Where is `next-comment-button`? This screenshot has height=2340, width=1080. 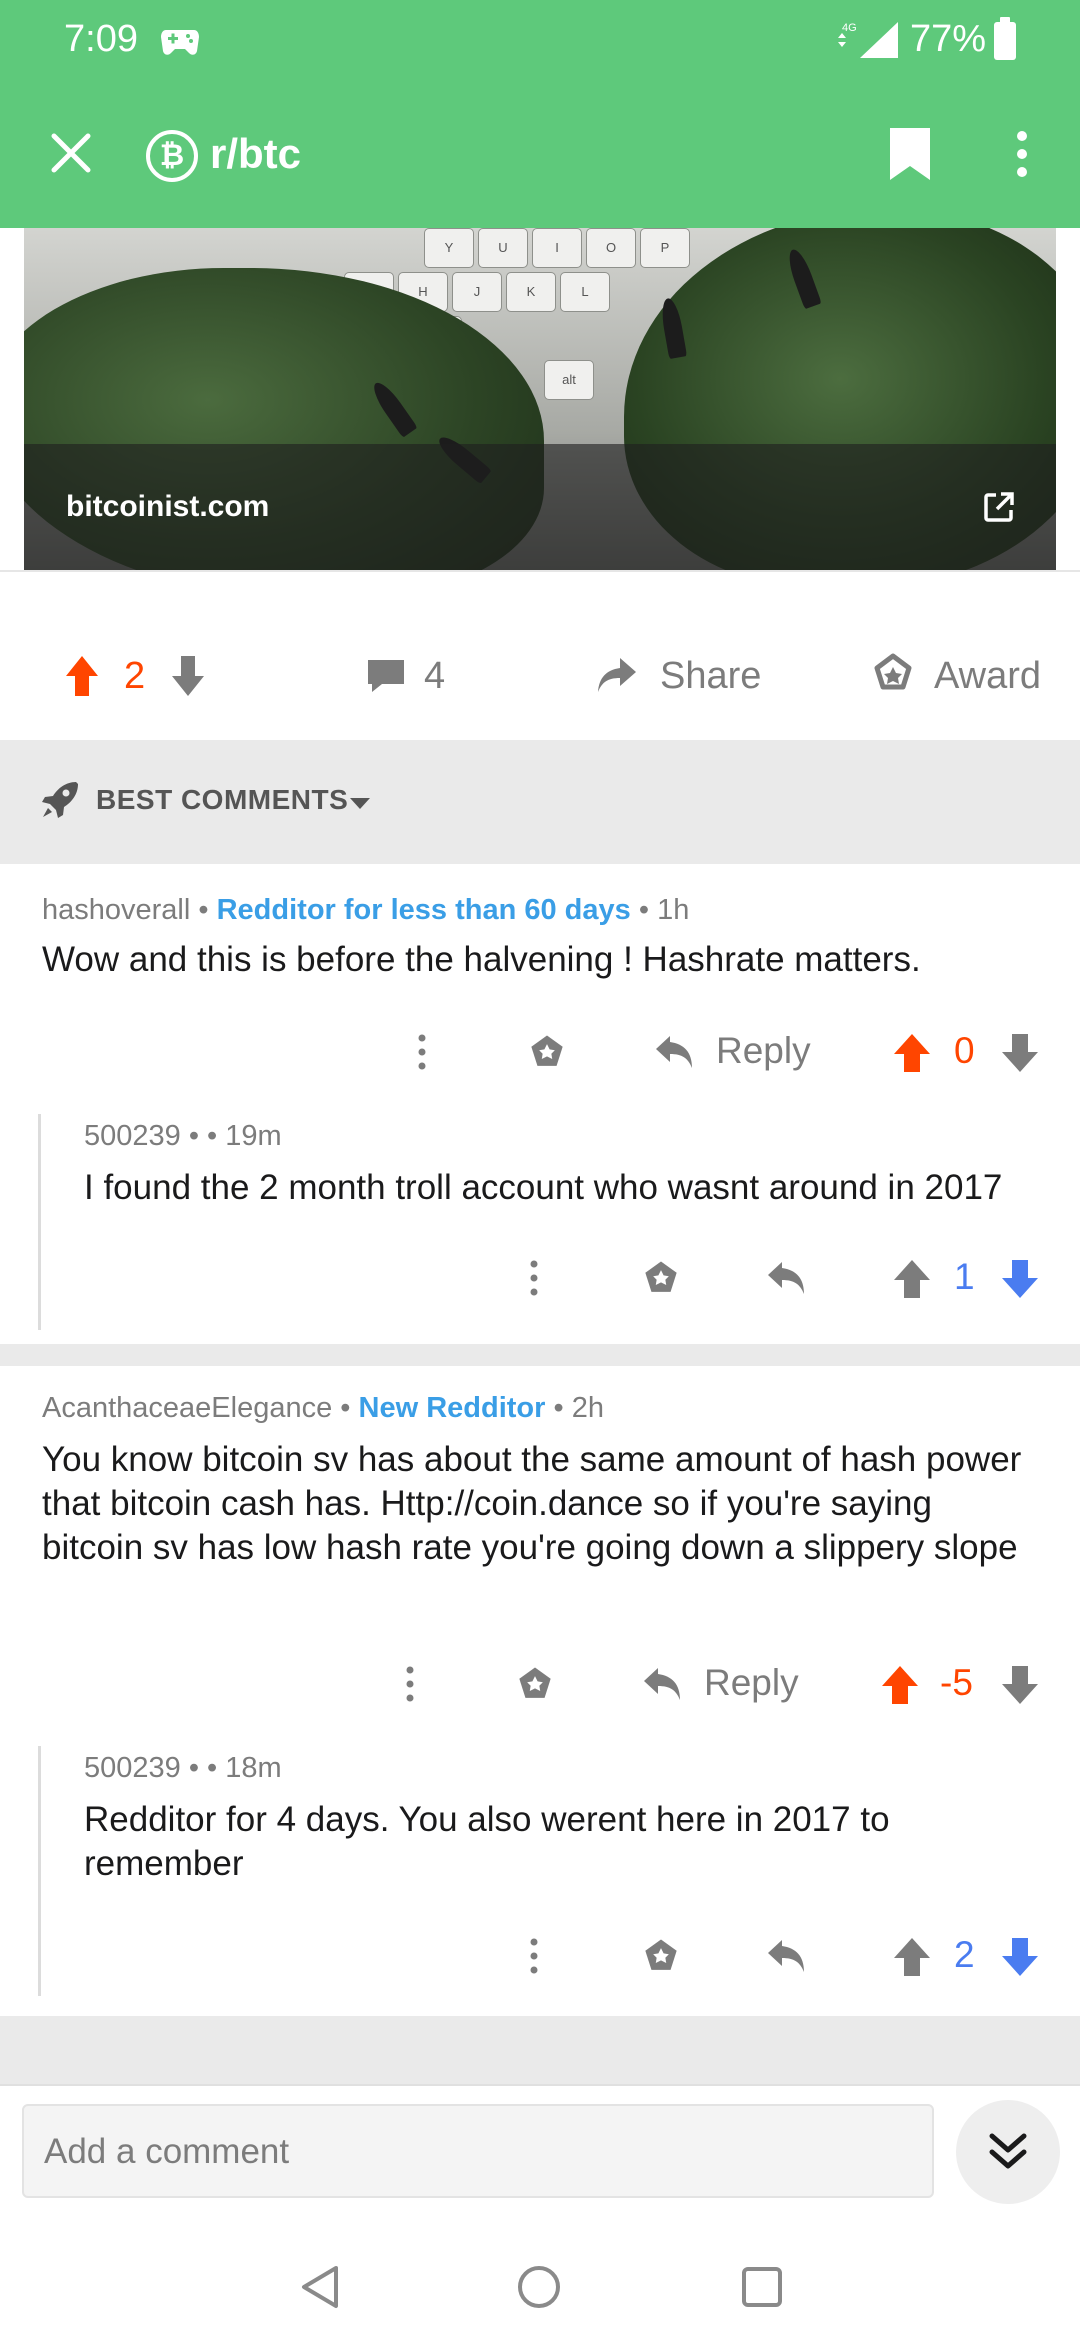 next-comment-button is located at coordinates (1008, 2152).